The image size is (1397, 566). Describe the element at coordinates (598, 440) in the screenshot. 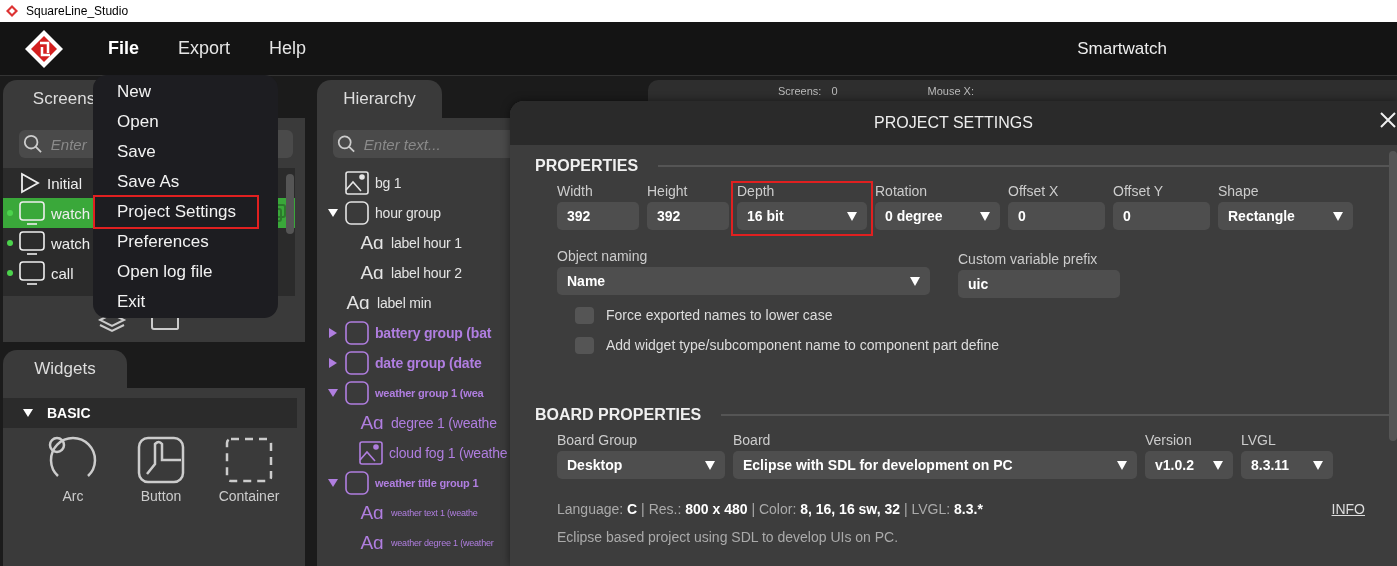

I see `field-label: Board Group` at that location.